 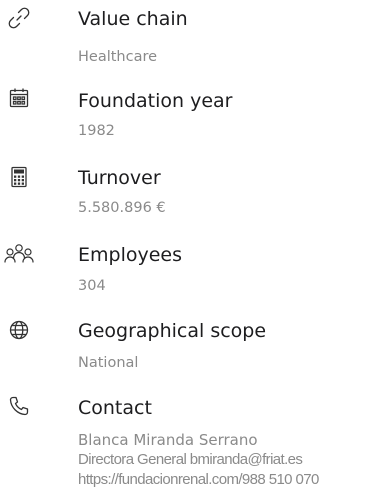 I want to click on contact-url-phone: https://fundacionrenal.com/988 510 070, so click(x=198, y=480).